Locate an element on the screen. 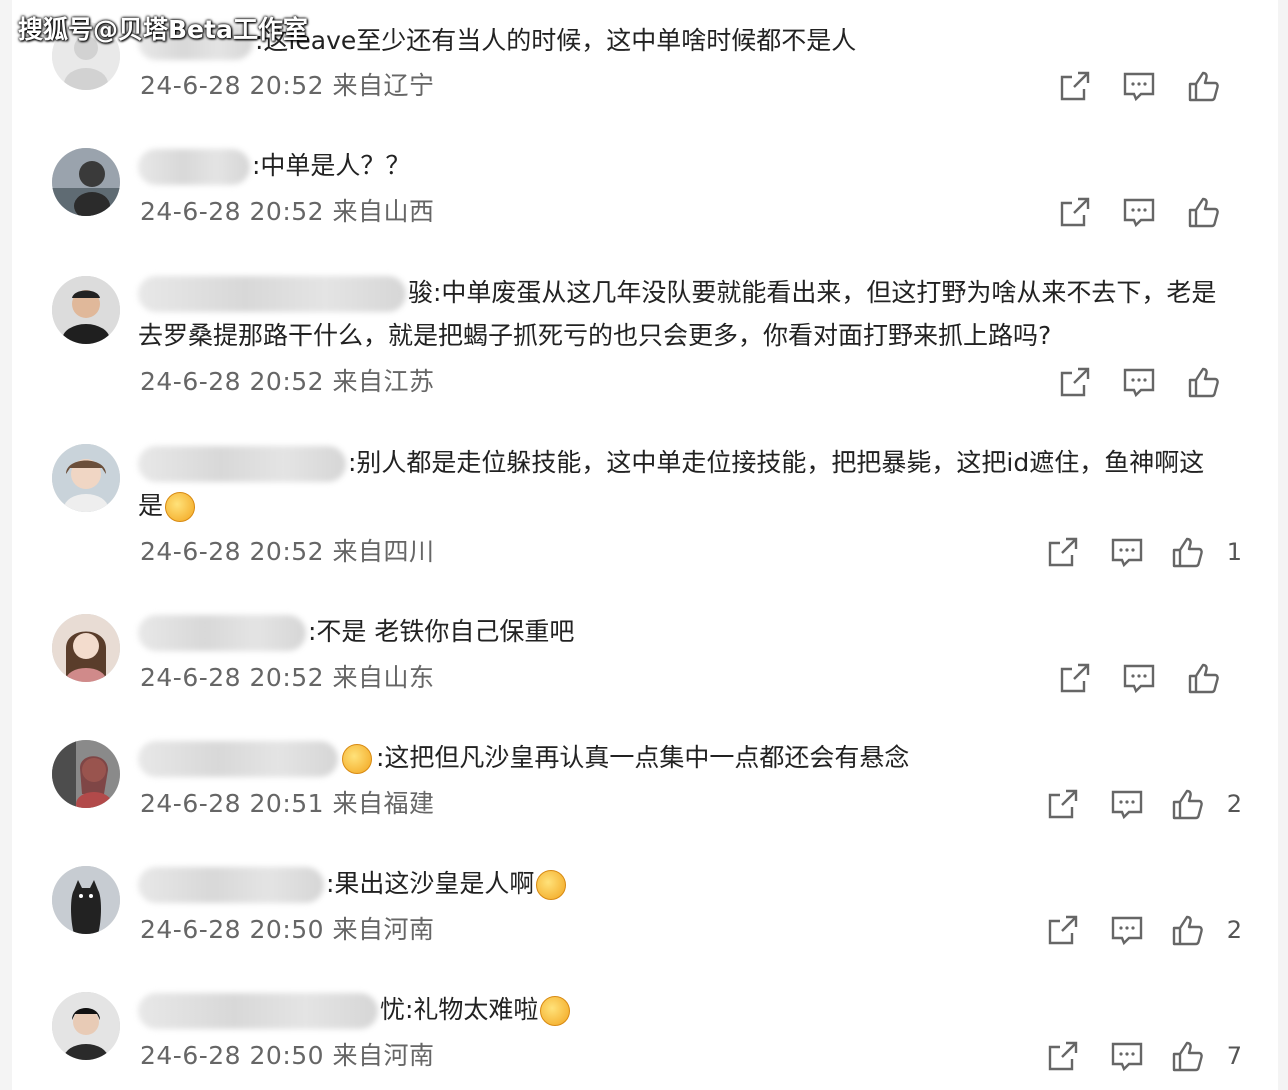 The image size is (1288, 1090). comment-text: :果出这沙皇是人啊 is located at coordinates (693, 883).